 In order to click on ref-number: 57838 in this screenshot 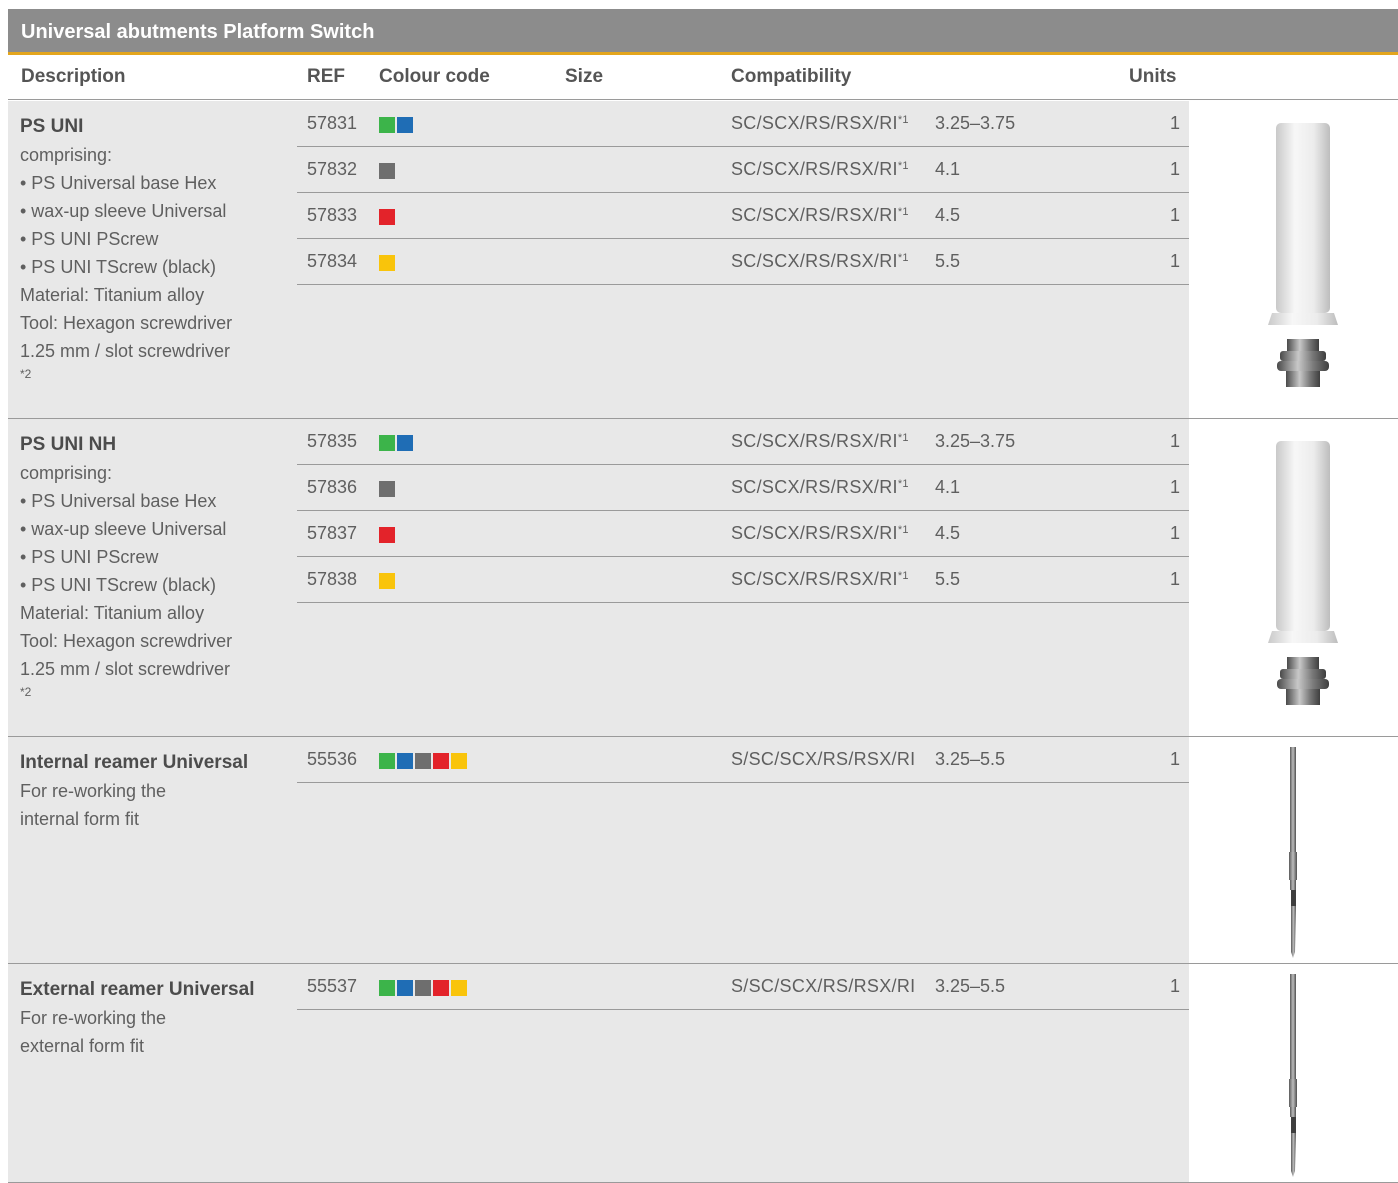, I will do `click(332, 579)`.